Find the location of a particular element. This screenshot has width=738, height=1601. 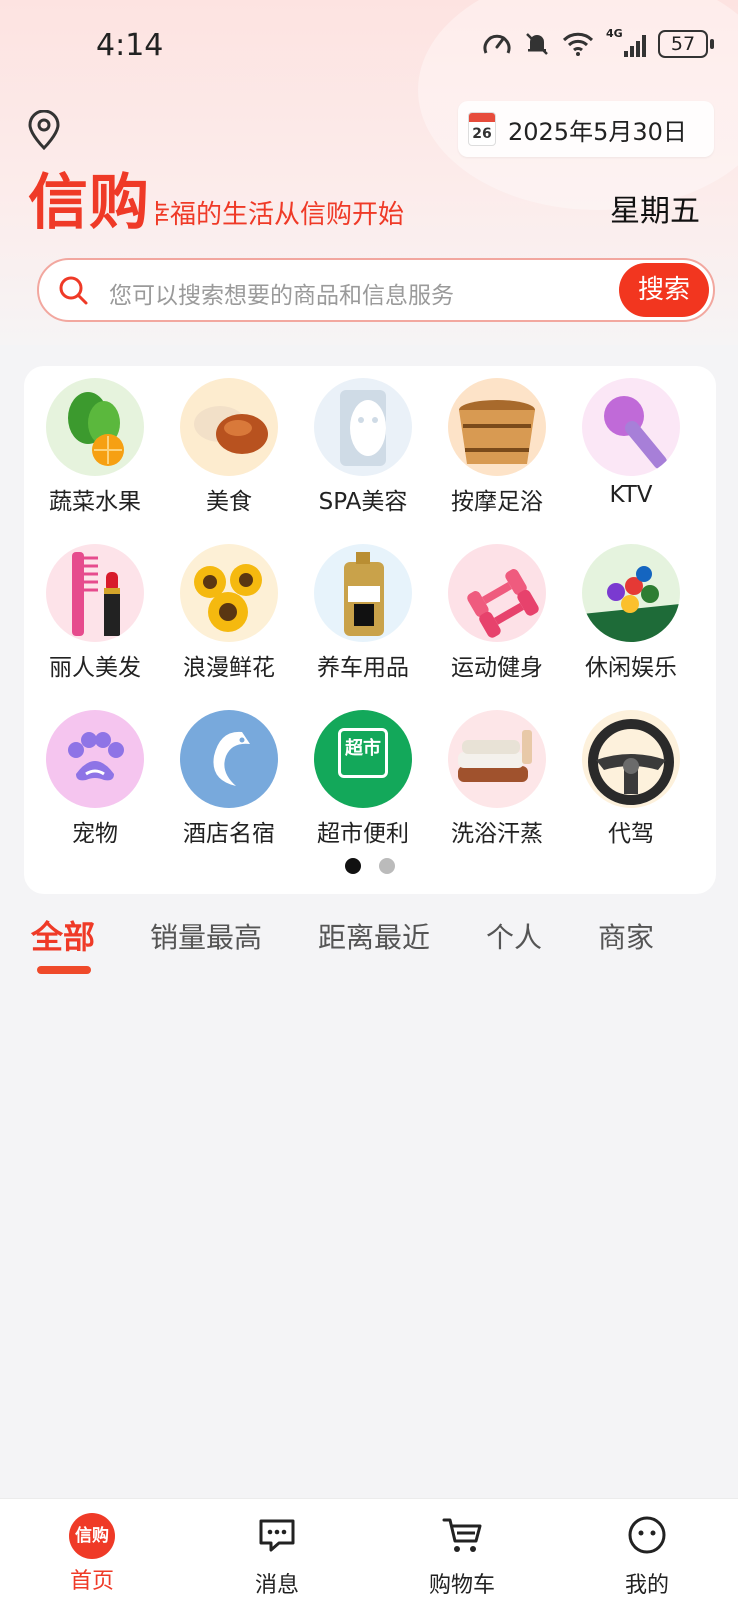

nav-cart-label: 购物车 is located at coordinates (461, 1585).